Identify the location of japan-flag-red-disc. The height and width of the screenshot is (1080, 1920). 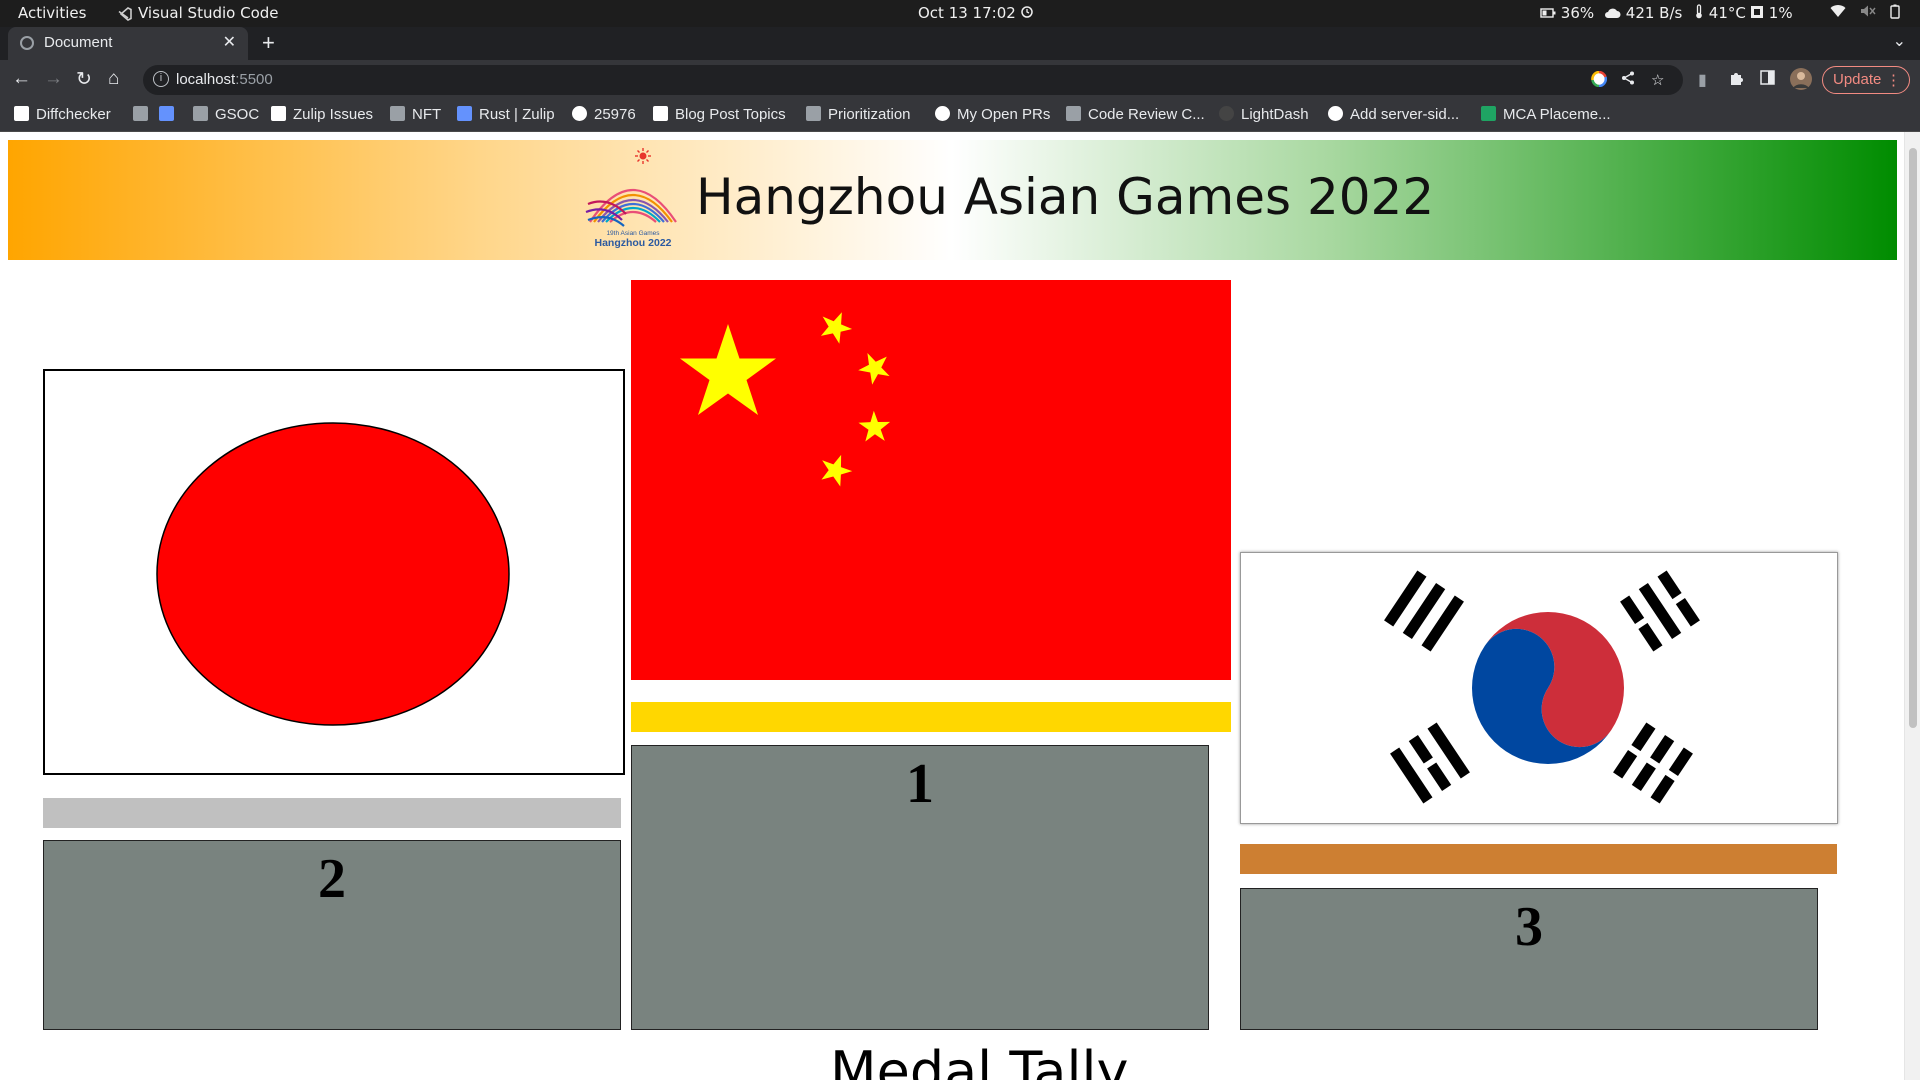
(333, 574).